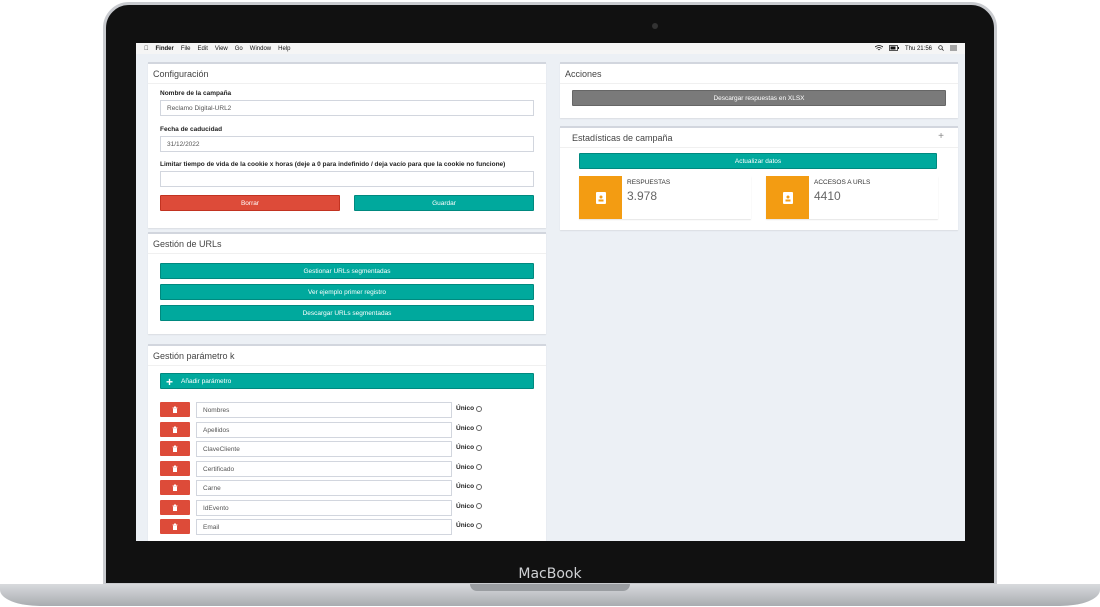  Describe the element at coordinates (941, 136) in the screenshot. I see `expand-icon: +` at that location.